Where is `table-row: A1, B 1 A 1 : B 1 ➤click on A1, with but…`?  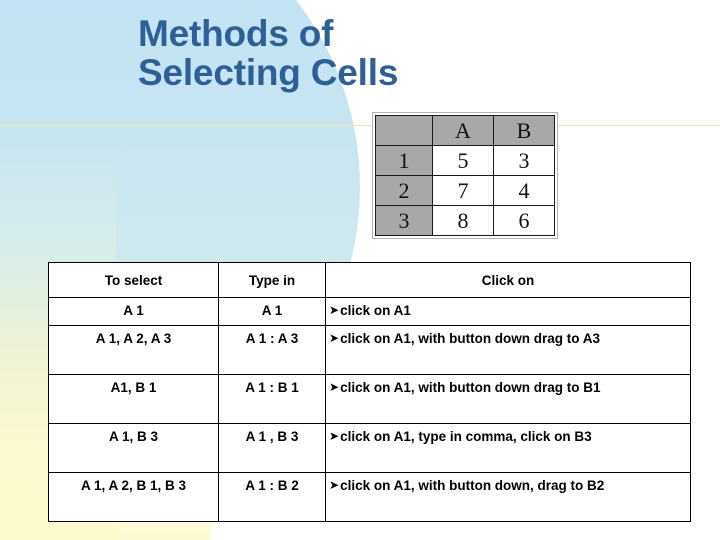 table-row: A1, B 1 A 1 : B 1 ➤click on A1, with but… is located at coordinates (369, 399).